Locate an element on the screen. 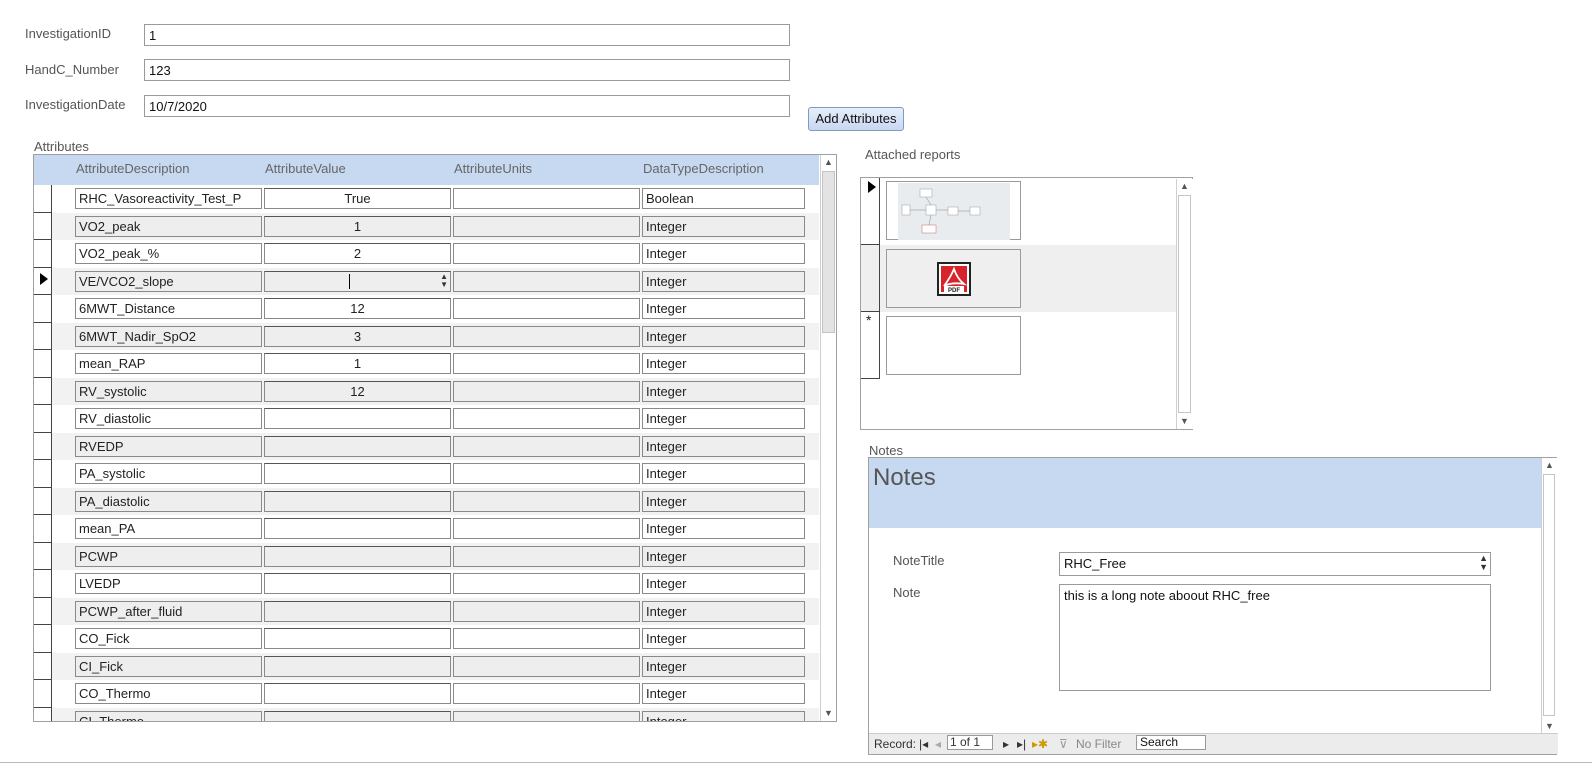 Image resolution: width=1592 pixels, height=776 pixels. table-row: CI_Fick Integer is located at coordinates (426, 666).